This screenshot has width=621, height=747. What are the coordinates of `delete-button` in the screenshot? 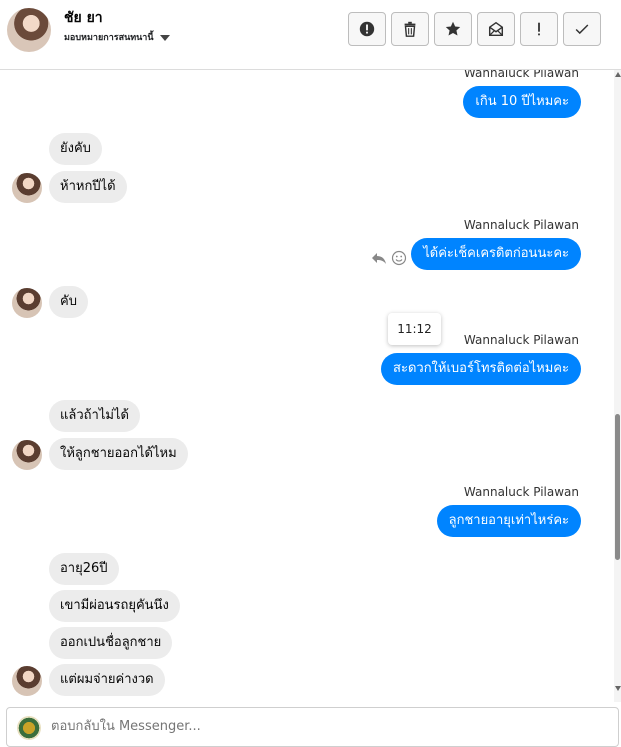 It's located at (410, 29).